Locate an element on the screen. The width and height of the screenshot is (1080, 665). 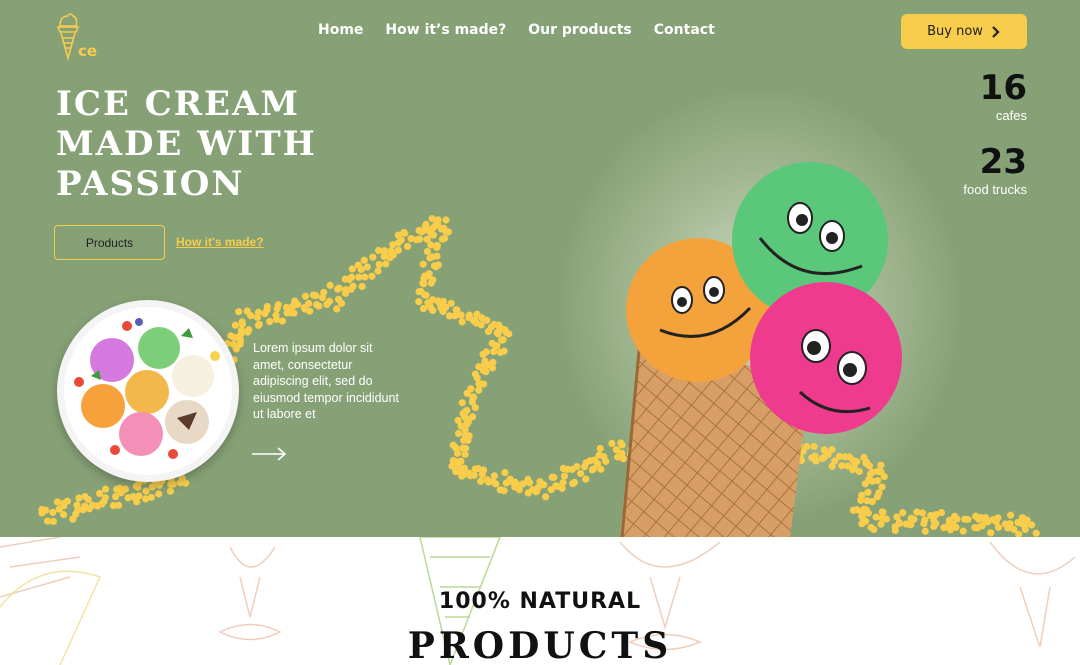
stat-value: 16 is located at coordinates (1003, 88).